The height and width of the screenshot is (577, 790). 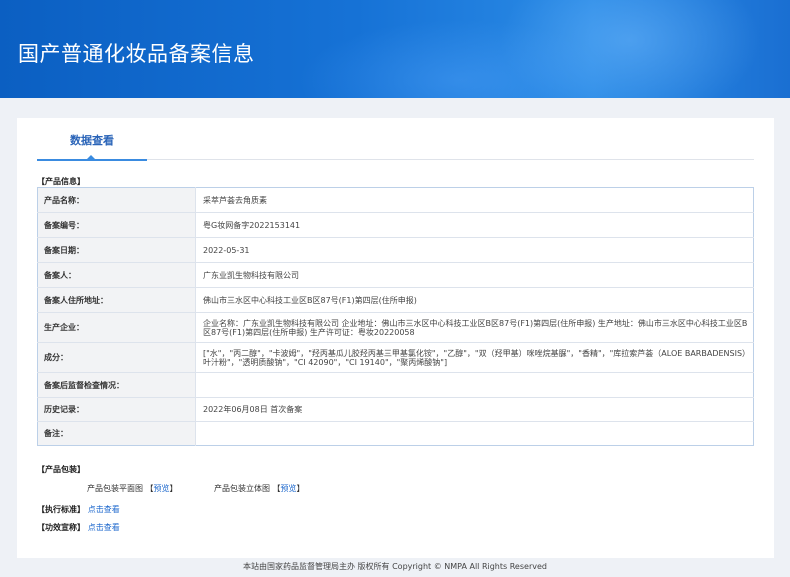 I want to click on standard-row: 【执行标准】 点击查看, so click(x=78, y=509).